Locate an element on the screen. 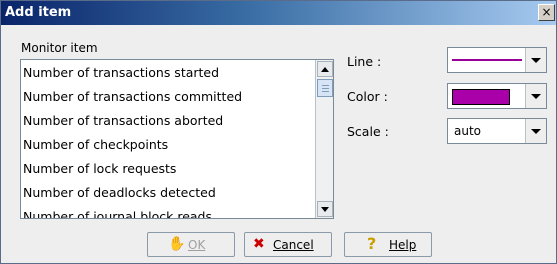 The height and width of the screenshot is (264, 557). monitor-item-label: Monitor item is located at coordinates (59, 48).